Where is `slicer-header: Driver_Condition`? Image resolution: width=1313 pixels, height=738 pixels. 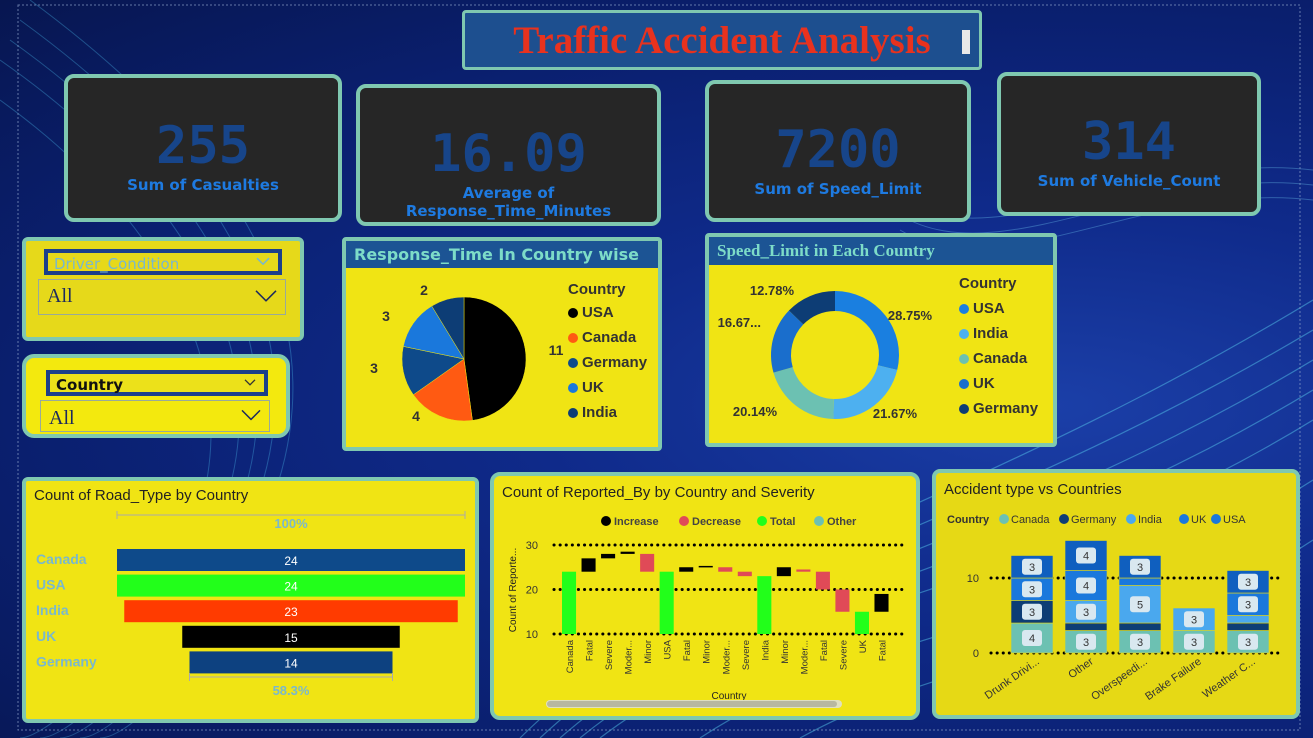 slicer-header: Driver_Condition is located at coordinates (163, 262).